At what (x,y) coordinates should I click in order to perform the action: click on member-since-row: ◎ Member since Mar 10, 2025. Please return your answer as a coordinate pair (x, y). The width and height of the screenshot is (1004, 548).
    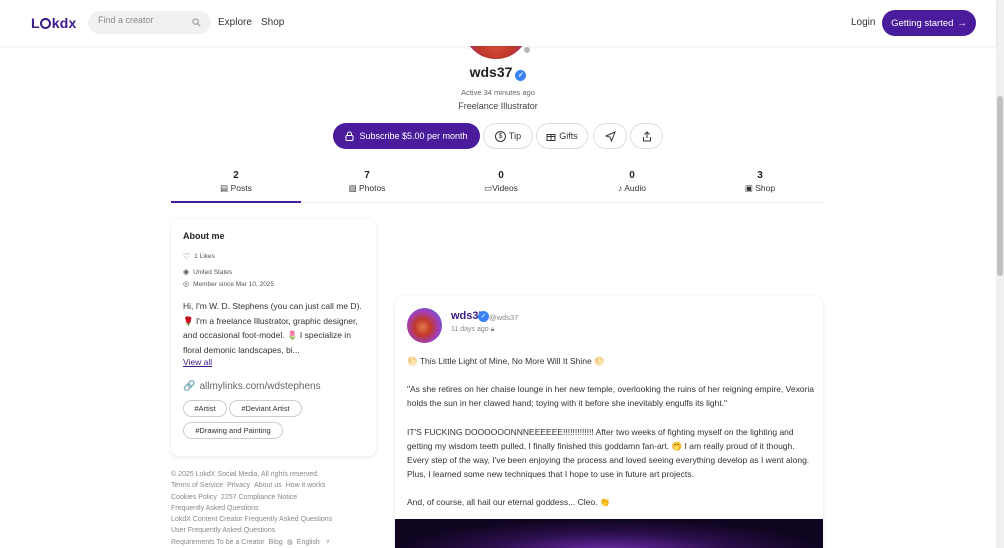
    Looking at the image, I should click on (229, 284).